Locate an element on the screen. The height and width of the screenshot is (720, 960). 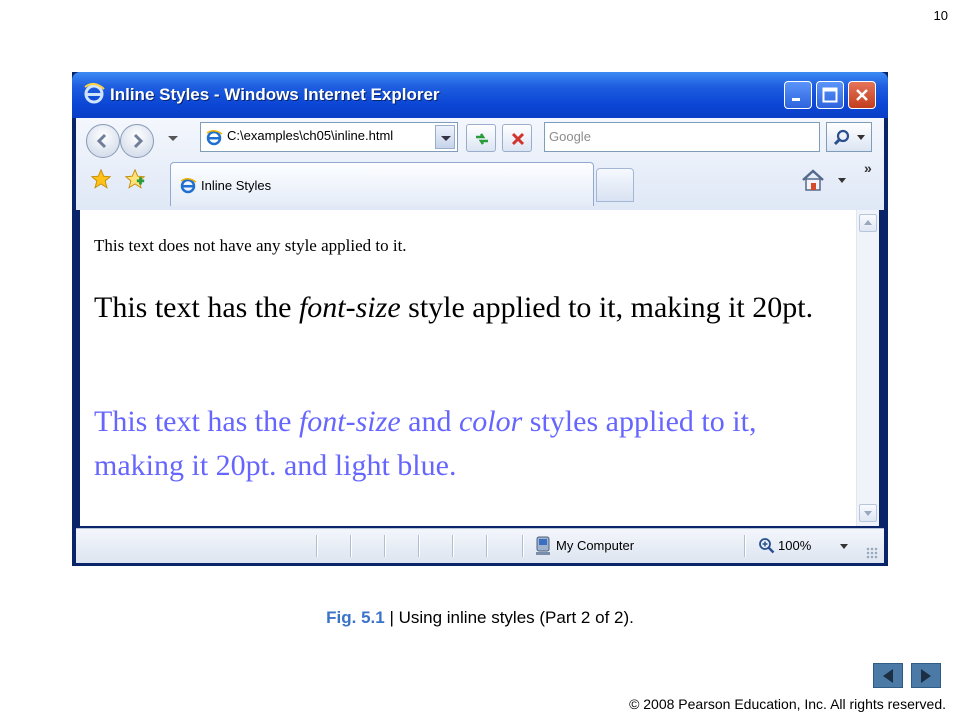
refresh-icon is located at coordinates (482, 139).